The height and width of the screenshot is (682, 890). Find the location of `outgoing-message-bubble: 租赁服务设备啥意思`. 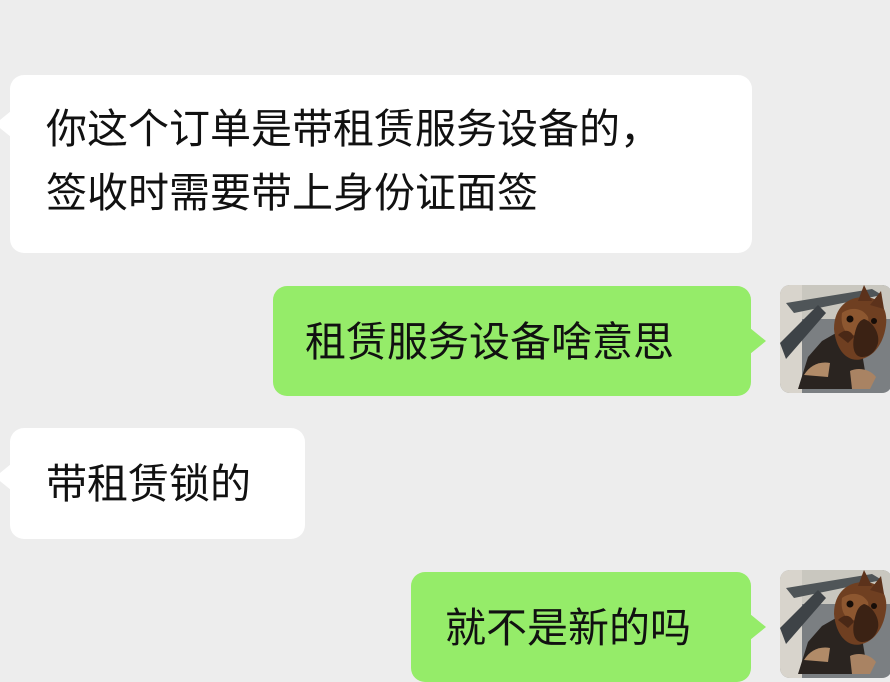

outgoing-message-bubble: 租赁服务设备啥意思 is located at coordinates (519, 341).